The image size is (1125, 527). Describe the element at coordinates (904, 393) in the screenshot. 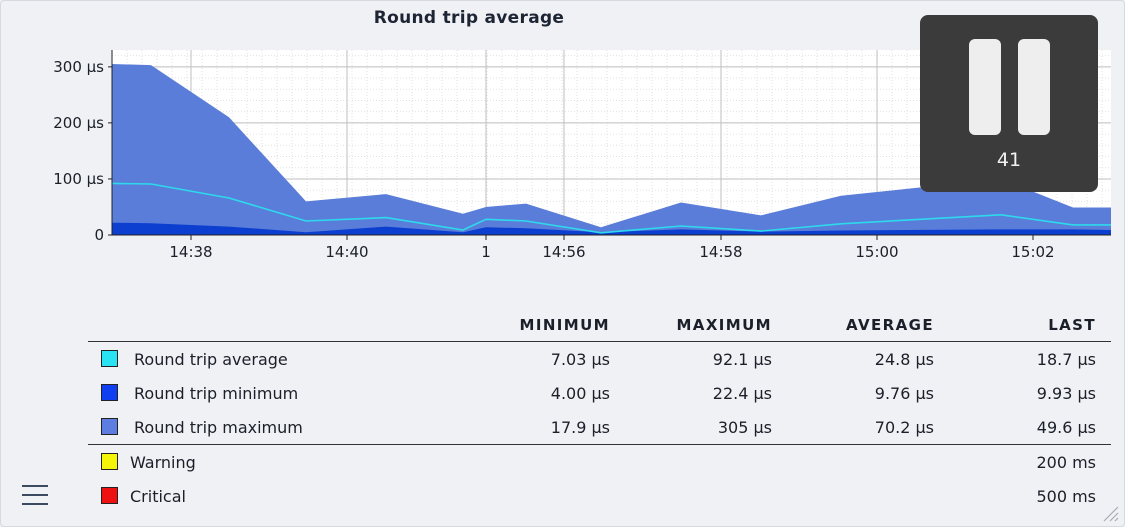

I see `legend-avg: 9.76 µs` at that location.